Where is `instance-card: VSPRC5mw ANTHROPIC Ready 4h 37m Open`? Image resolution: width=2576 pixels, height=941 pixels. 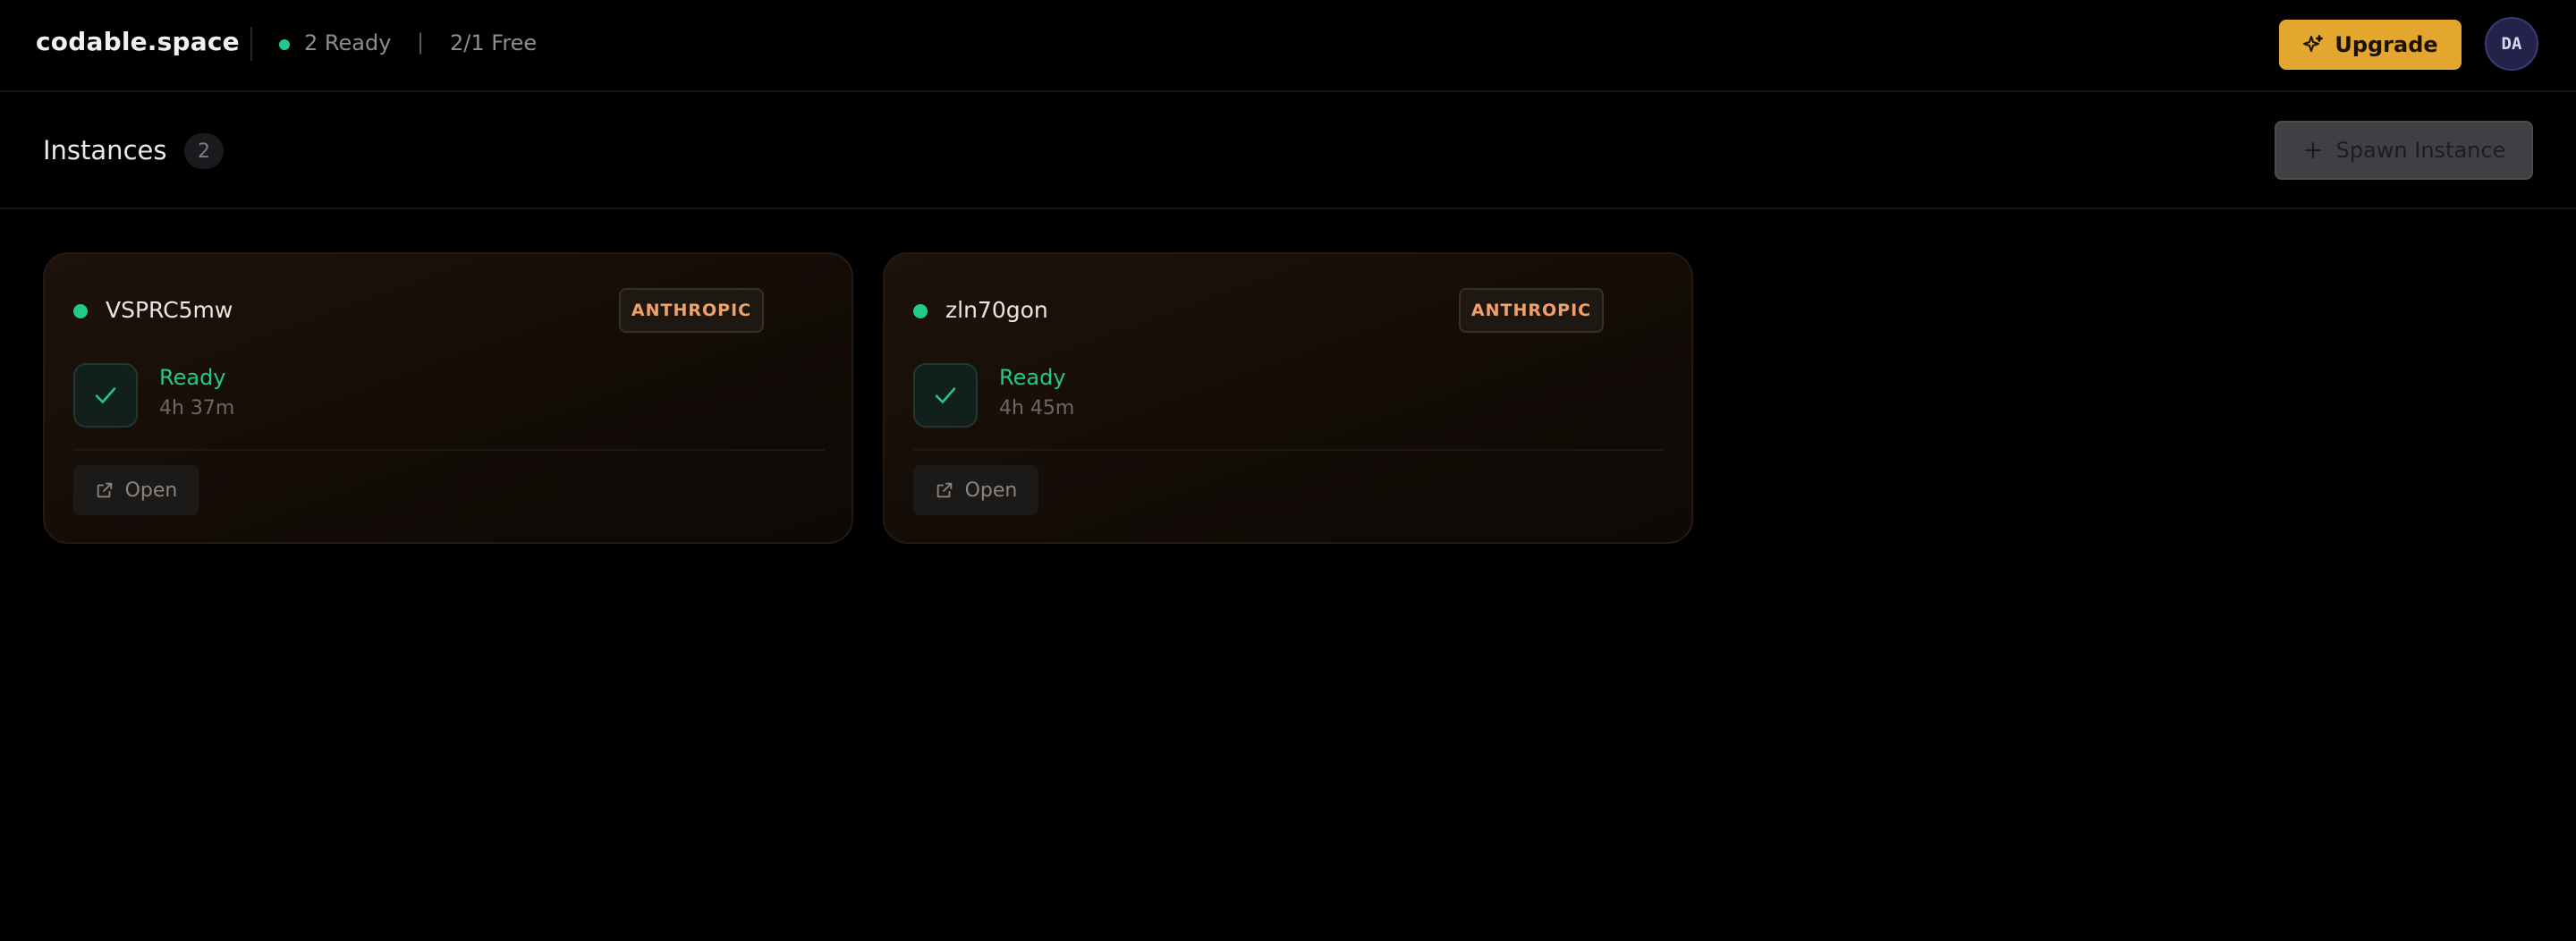
instance-card: VSPRC5mw ANTHROPIC Ready 4h 37m Open is located at coordinates (448, 398).